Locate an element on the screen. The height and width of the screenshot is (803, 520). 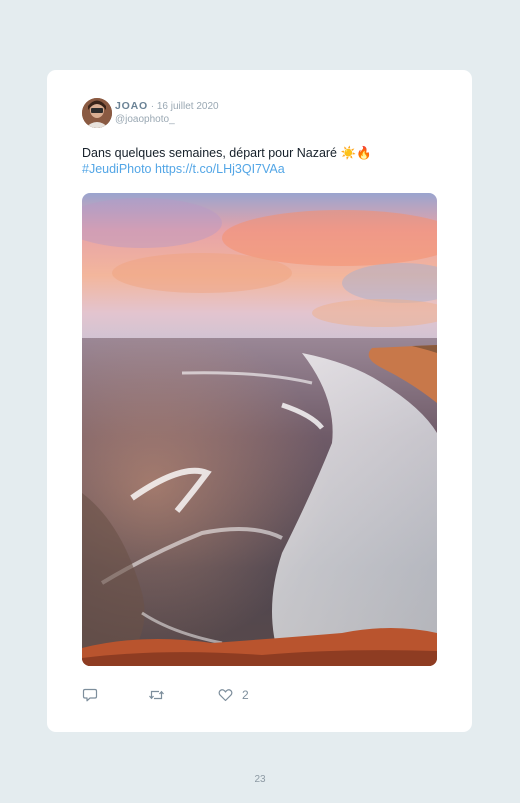
author-line: JOAO · 16 juillet 2020 is located at coordinates (167, 106).